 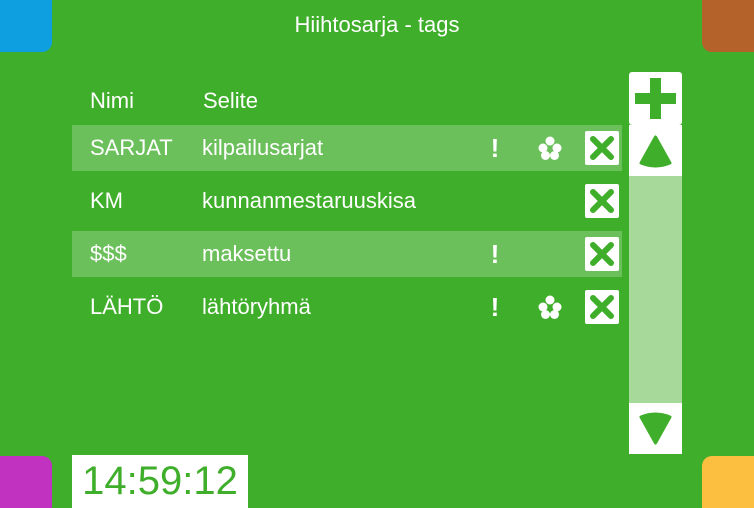 What do you see at coordinates (26, 482) in the screenshot?
I see `corner-bottom-left` at bounding box center [26, 482].